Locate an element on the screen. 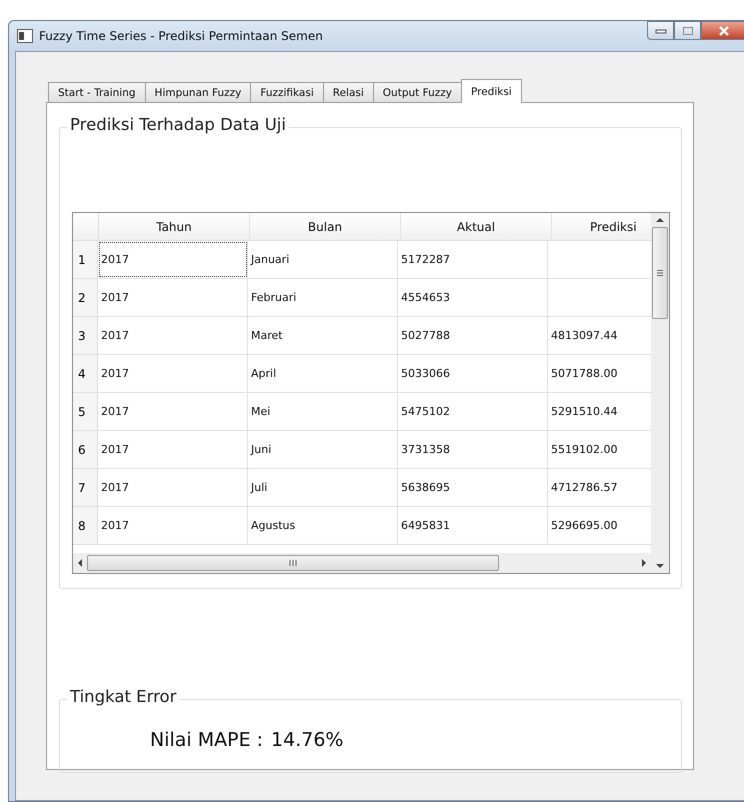 Image resolution: width=744 pixels, height=802 pixels. tab: Prediksi is located at coordinates (491, 91).